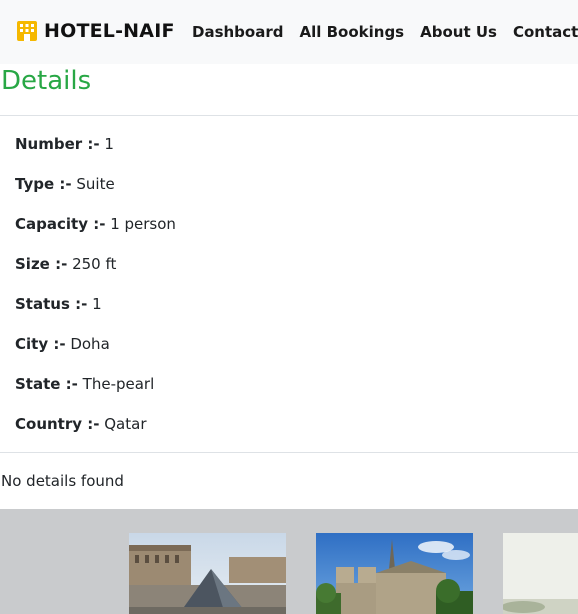 The width and height of the screenshot is (578, 614). Describe the element at coordinates (94, 264) in the screenshot. I see `detail-value: 250 ft` at that location.